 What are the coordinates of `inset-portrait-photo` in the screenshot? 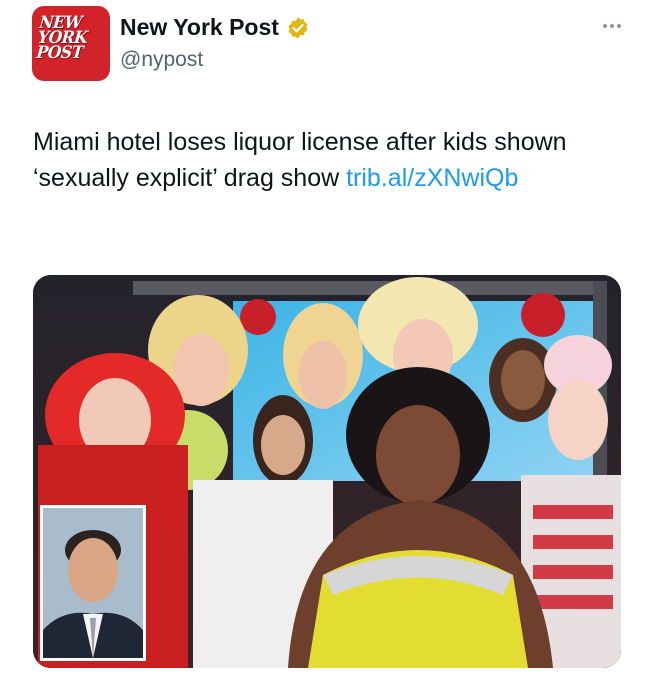 It's located at (93, 583).